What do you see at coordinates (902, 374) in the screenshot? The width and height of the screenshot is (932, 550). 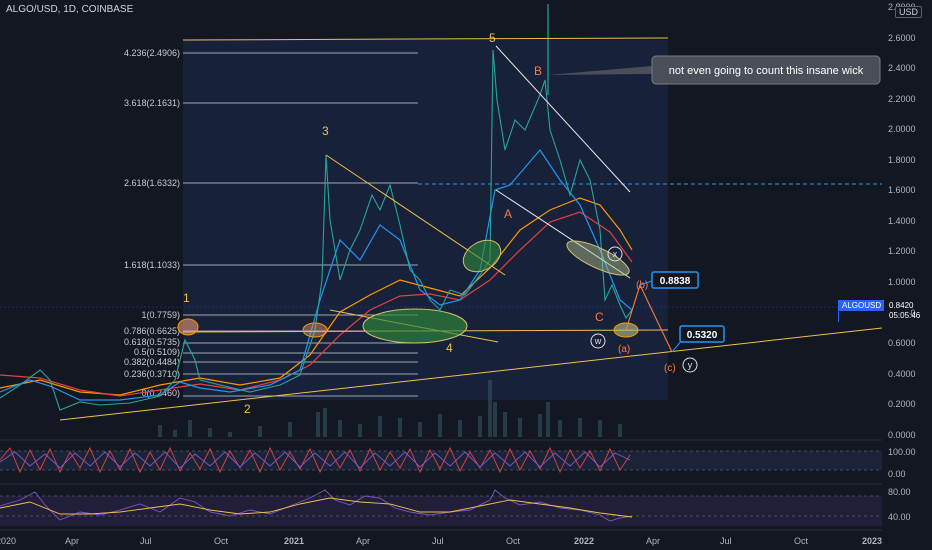 I see `price-tick: 0.4000` at bounding box center [902, 374].